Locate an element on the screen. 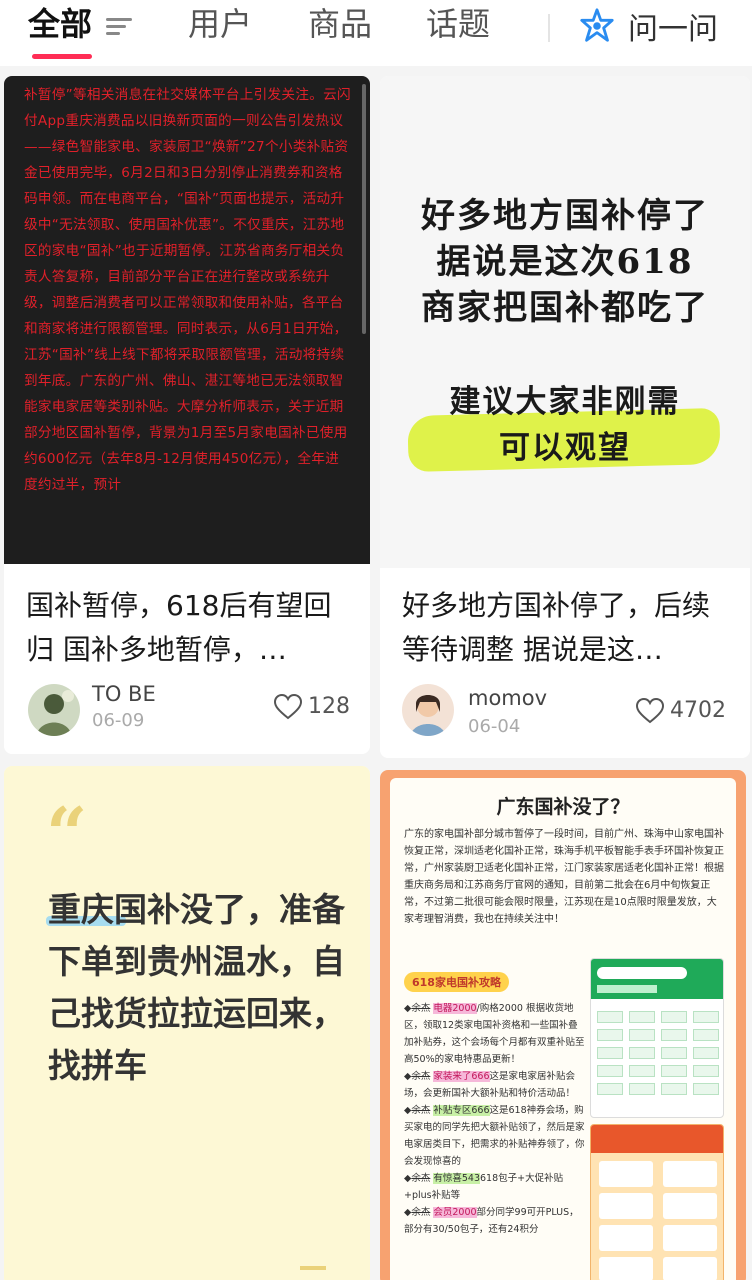  infographic-badge: 618家电国补攻略 is located at coordinates (456, 982).